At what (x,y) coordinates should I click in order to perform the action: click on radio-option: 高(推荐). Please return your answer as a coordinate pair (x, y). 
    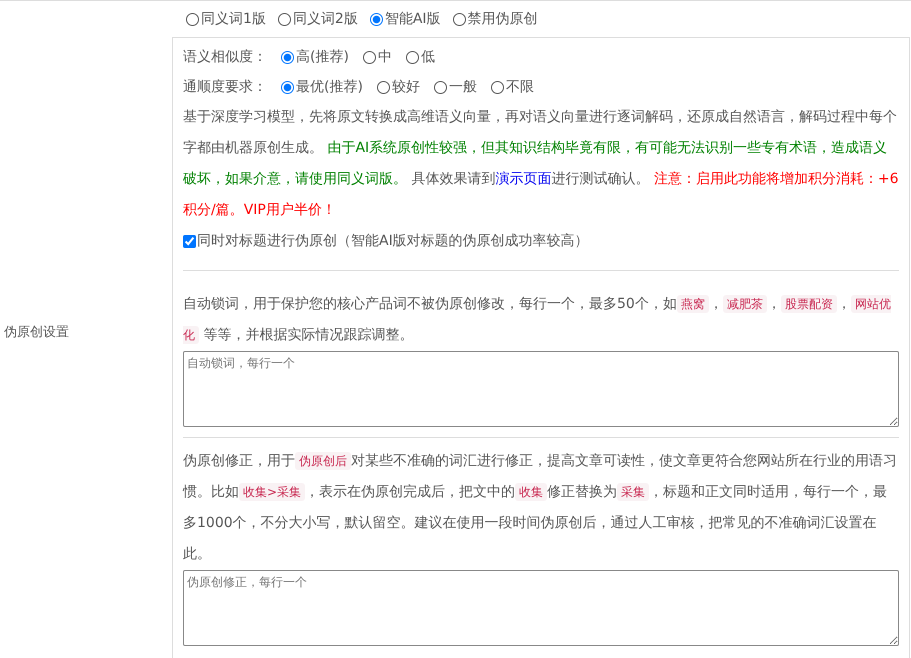
    Looking at the image, I should click on (315, 57).